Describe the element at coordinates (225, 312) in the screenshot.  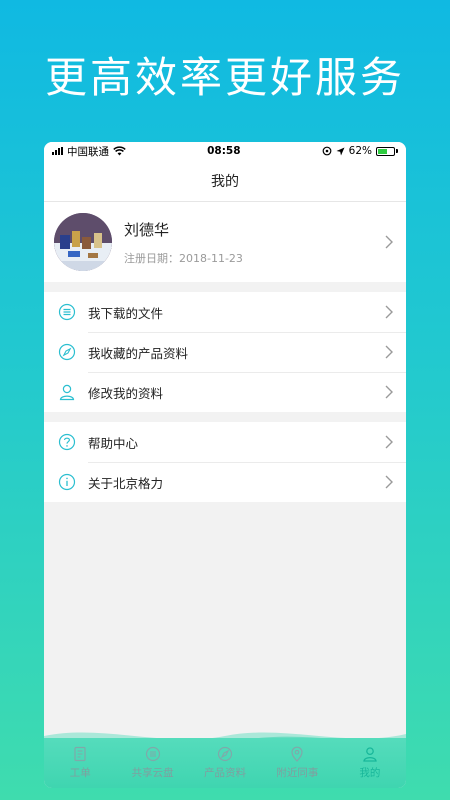
I see `menu-item-downloads: 我下载的文件` at that location.